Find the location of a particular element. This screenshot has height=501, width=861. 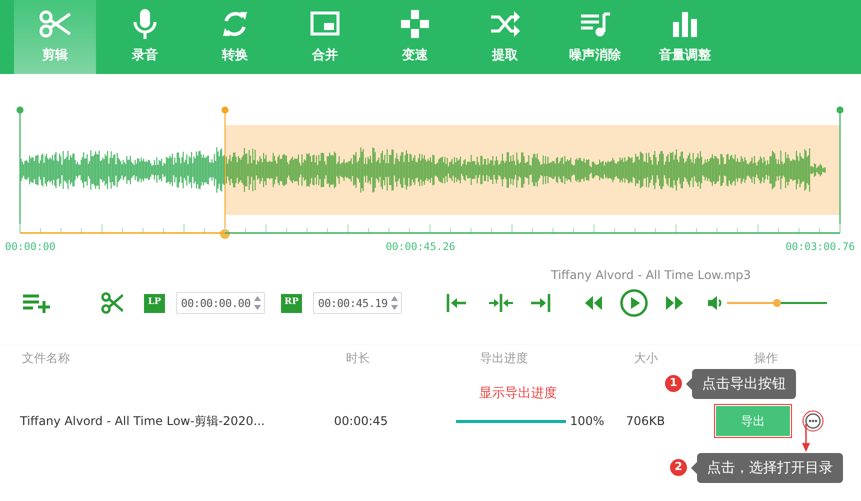

skip-to-start-button is located at coordinates (457, 303).